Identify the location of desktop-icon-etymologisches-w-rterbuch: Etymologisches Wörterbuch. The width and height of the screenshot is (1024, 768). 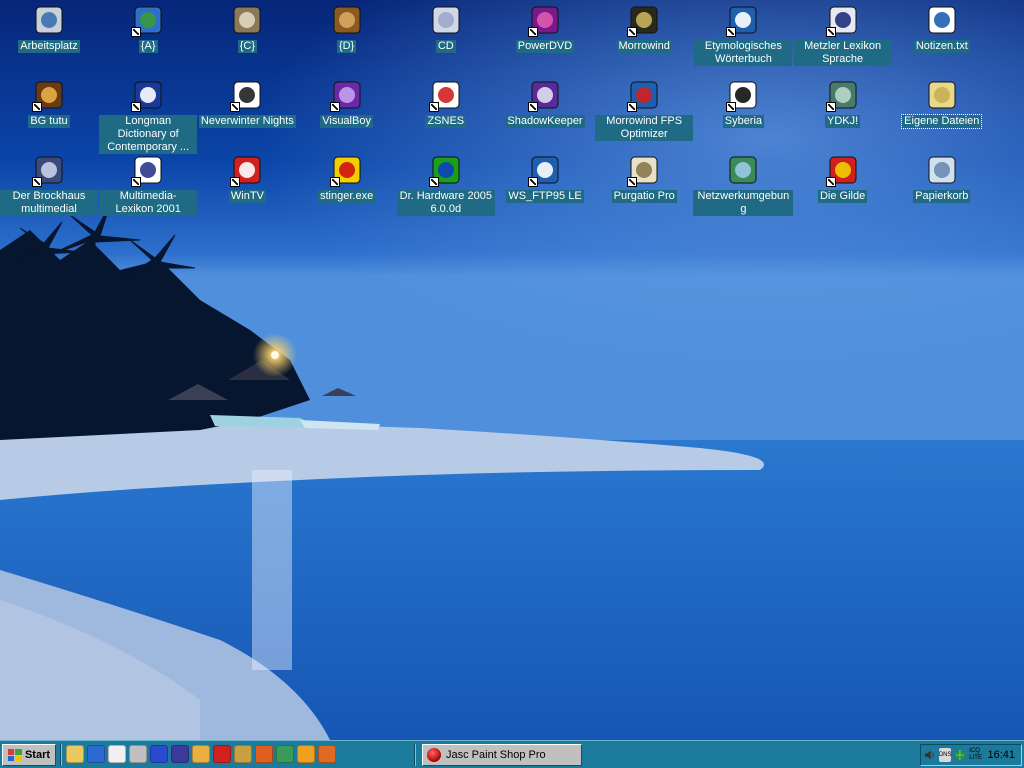
(743, 34).